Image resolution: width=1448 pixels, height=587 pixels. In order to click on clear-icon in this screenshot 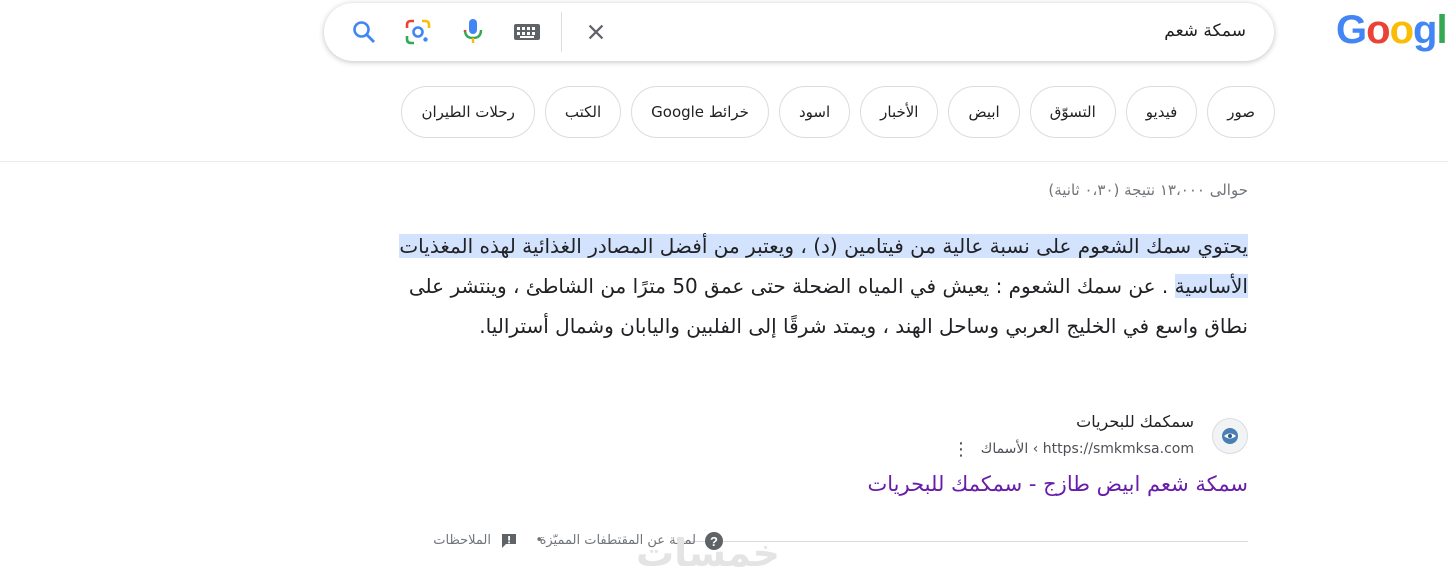, I will do `click(596, 32)`.